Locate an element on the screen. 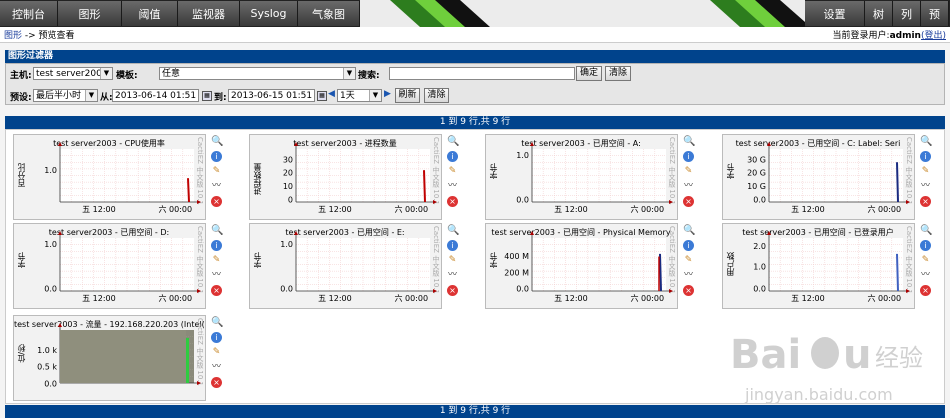  tab-weathermap: 气象图 is located at coordinates (329, 13).